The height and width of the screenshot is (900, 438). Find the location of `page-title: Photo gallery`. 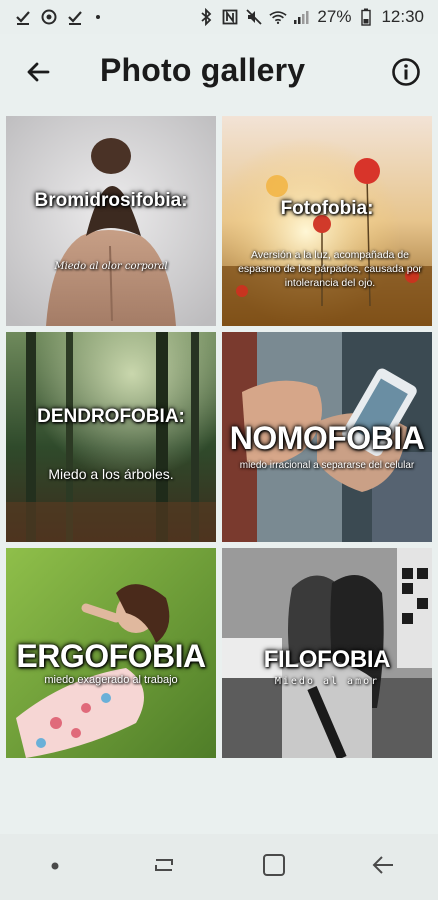

page-title: Photo gallery is located at coordinates (203, 70).